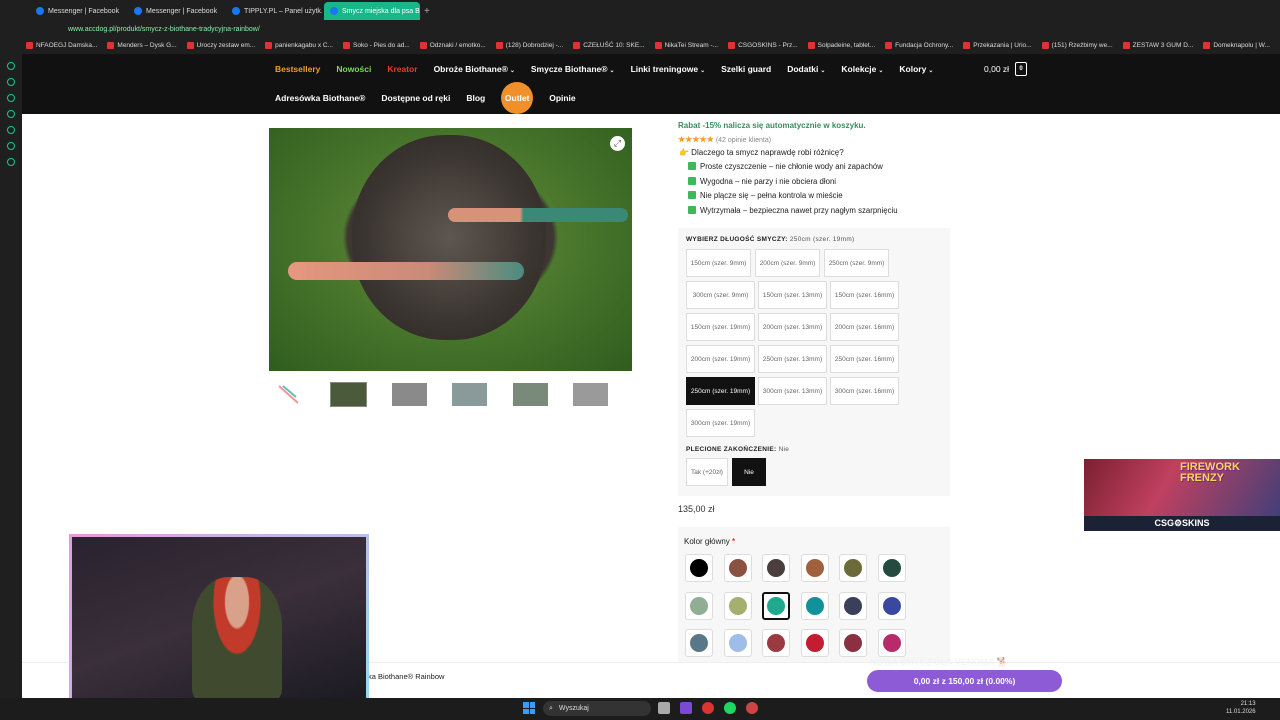 This screenshot has height=720, width=1280. I want to click on nav-item-obro-e-biothane-: Obroże Biothane® ⌄, so click(474, 69).